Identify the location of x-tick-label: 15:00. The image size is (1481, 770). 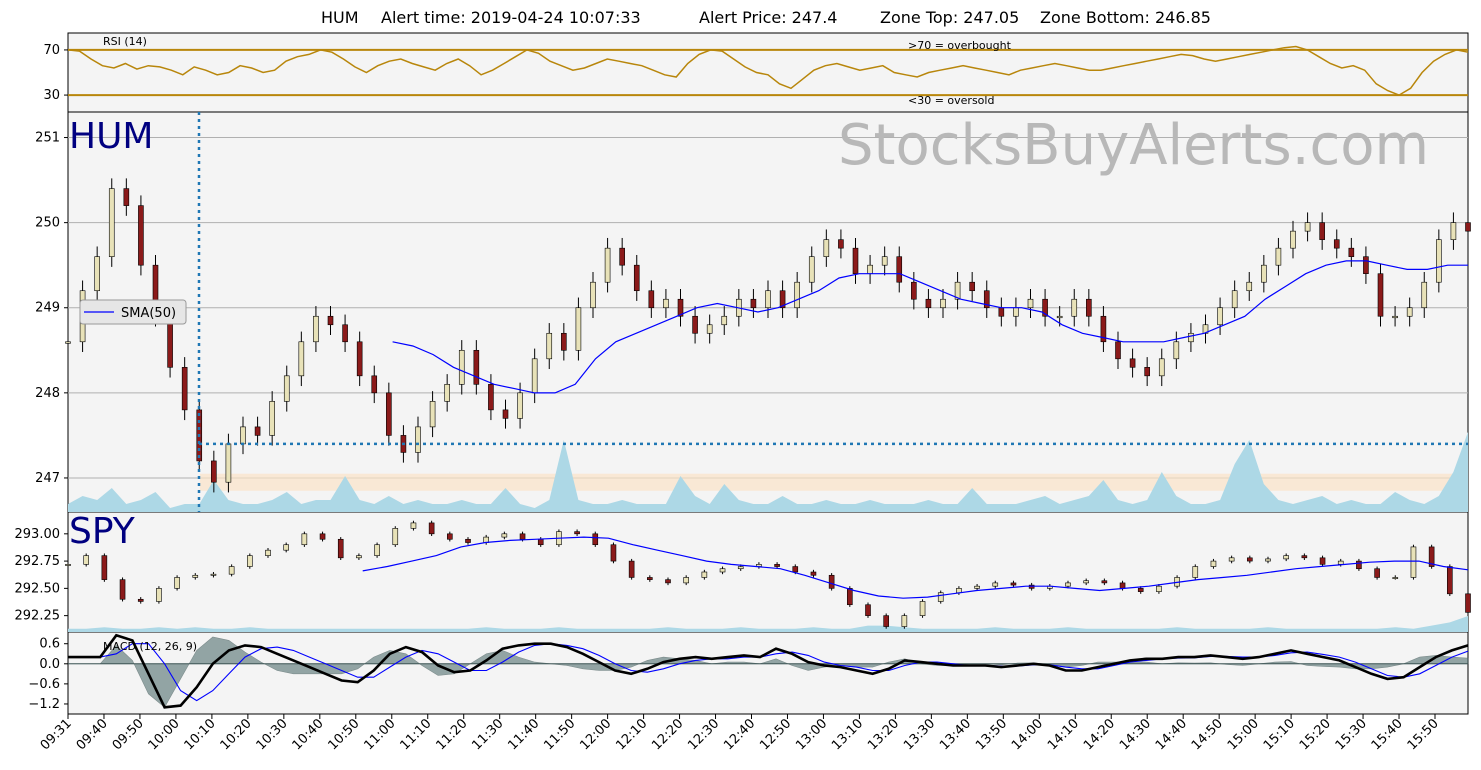
(1243, 734).